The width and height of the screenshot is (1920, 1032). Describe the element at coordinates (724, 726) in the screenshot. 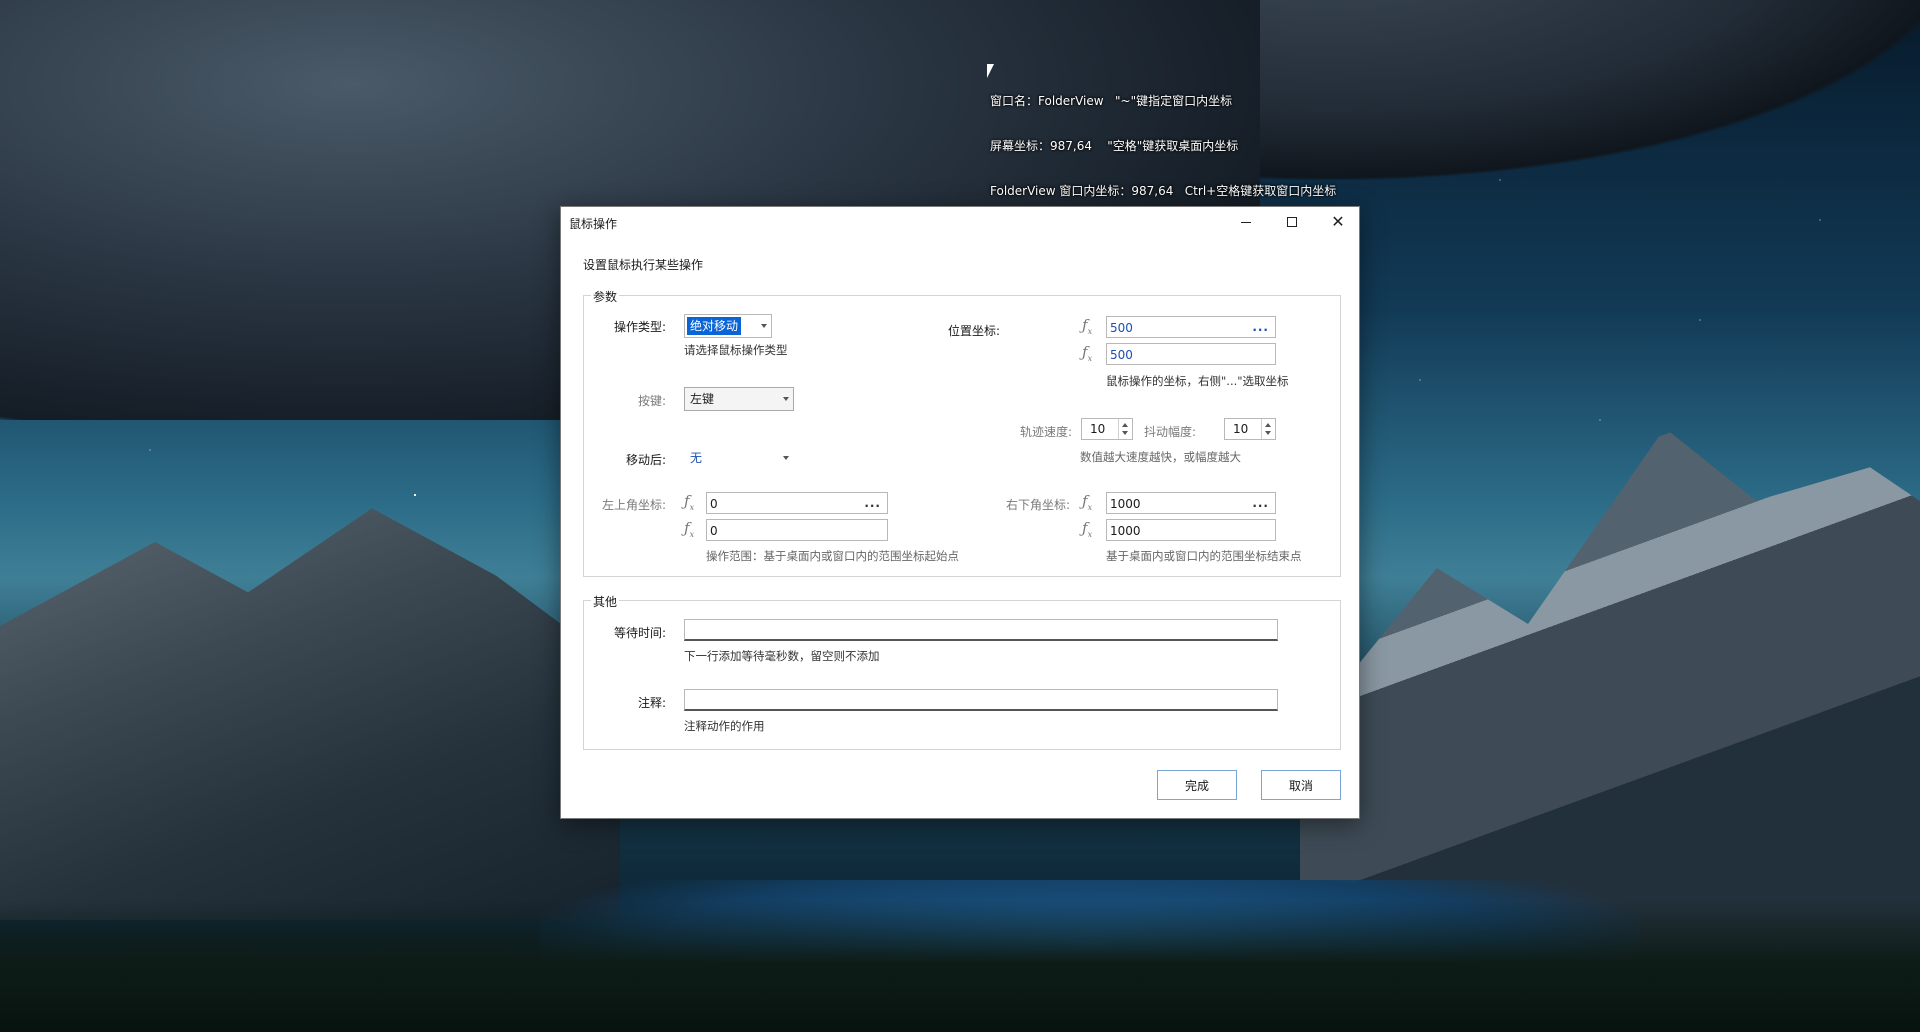

I see `note-hint: 注释动作的作用` at that location.